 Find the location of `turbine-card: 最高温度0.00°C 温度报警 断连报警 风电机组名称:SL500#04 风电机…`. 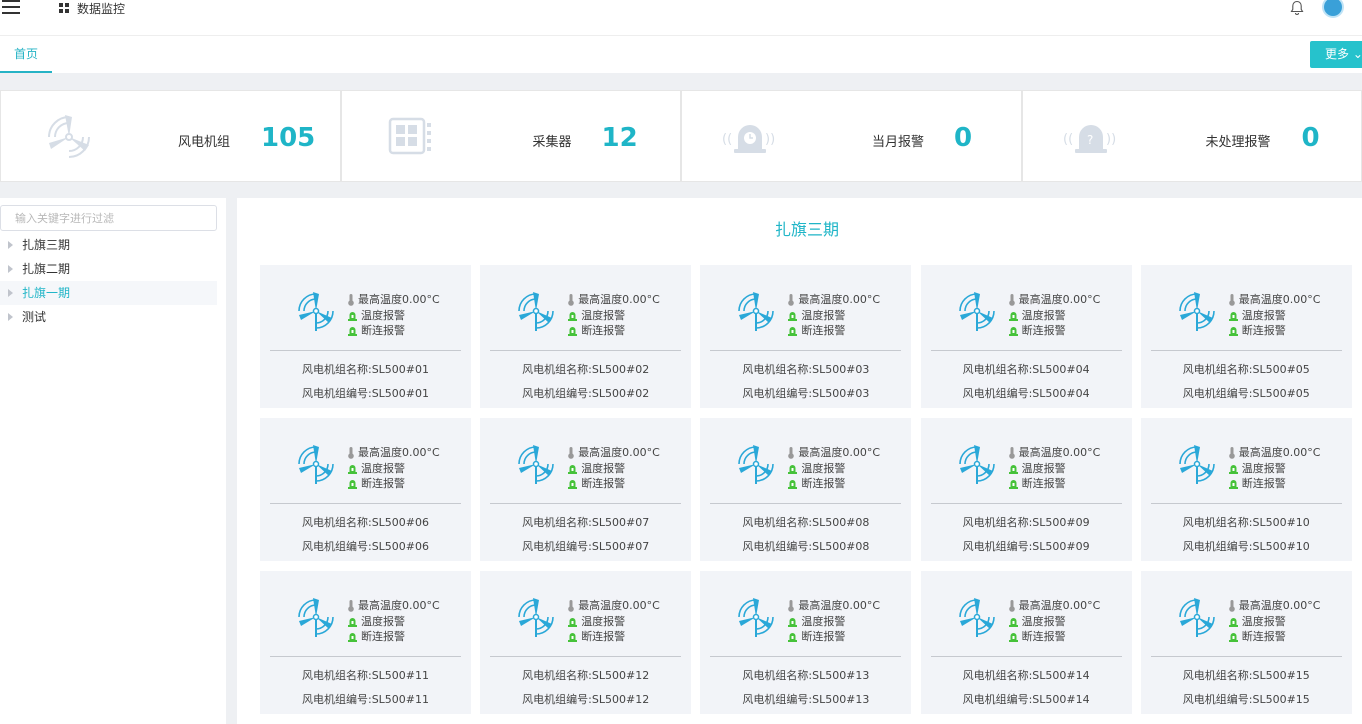

turbine-card: 最高温度0.00°C 温度报警 断连报警 风电机组名称:SL500#04 风电机… is located at coordinates (1026, 336).